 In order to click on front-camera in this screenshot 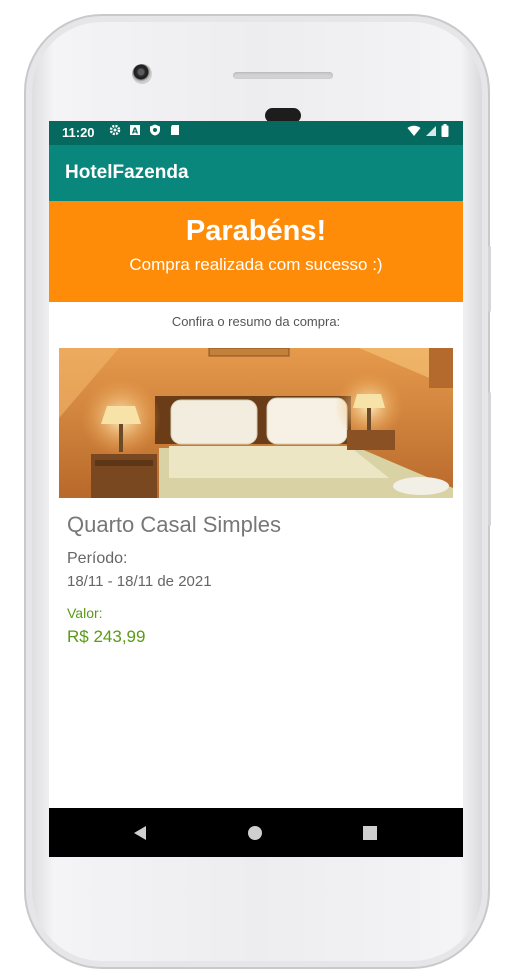, I will do `click(142, 74)`.